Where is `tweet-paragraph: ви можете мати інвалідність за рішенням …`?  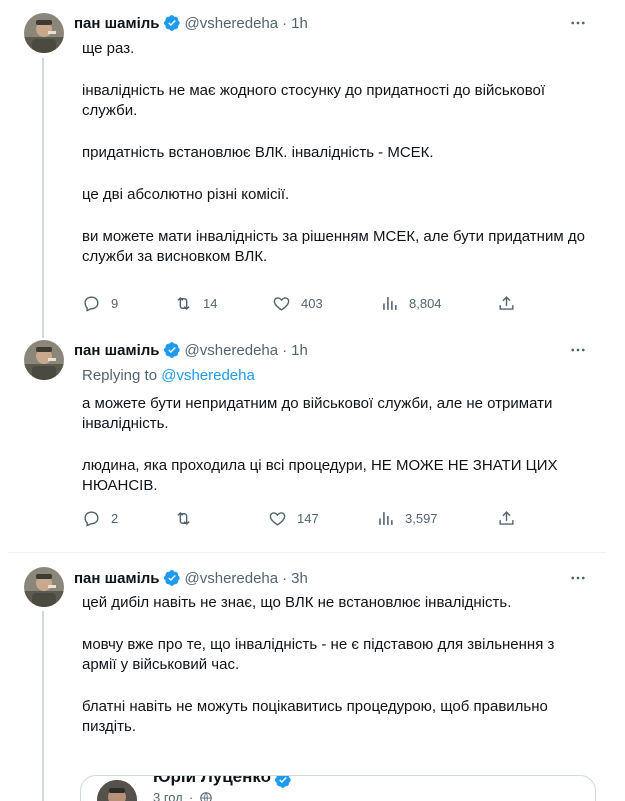 tweet-paragraph: ви можете мати інвалідність за рішенням … is located at coordinates (333, 246).